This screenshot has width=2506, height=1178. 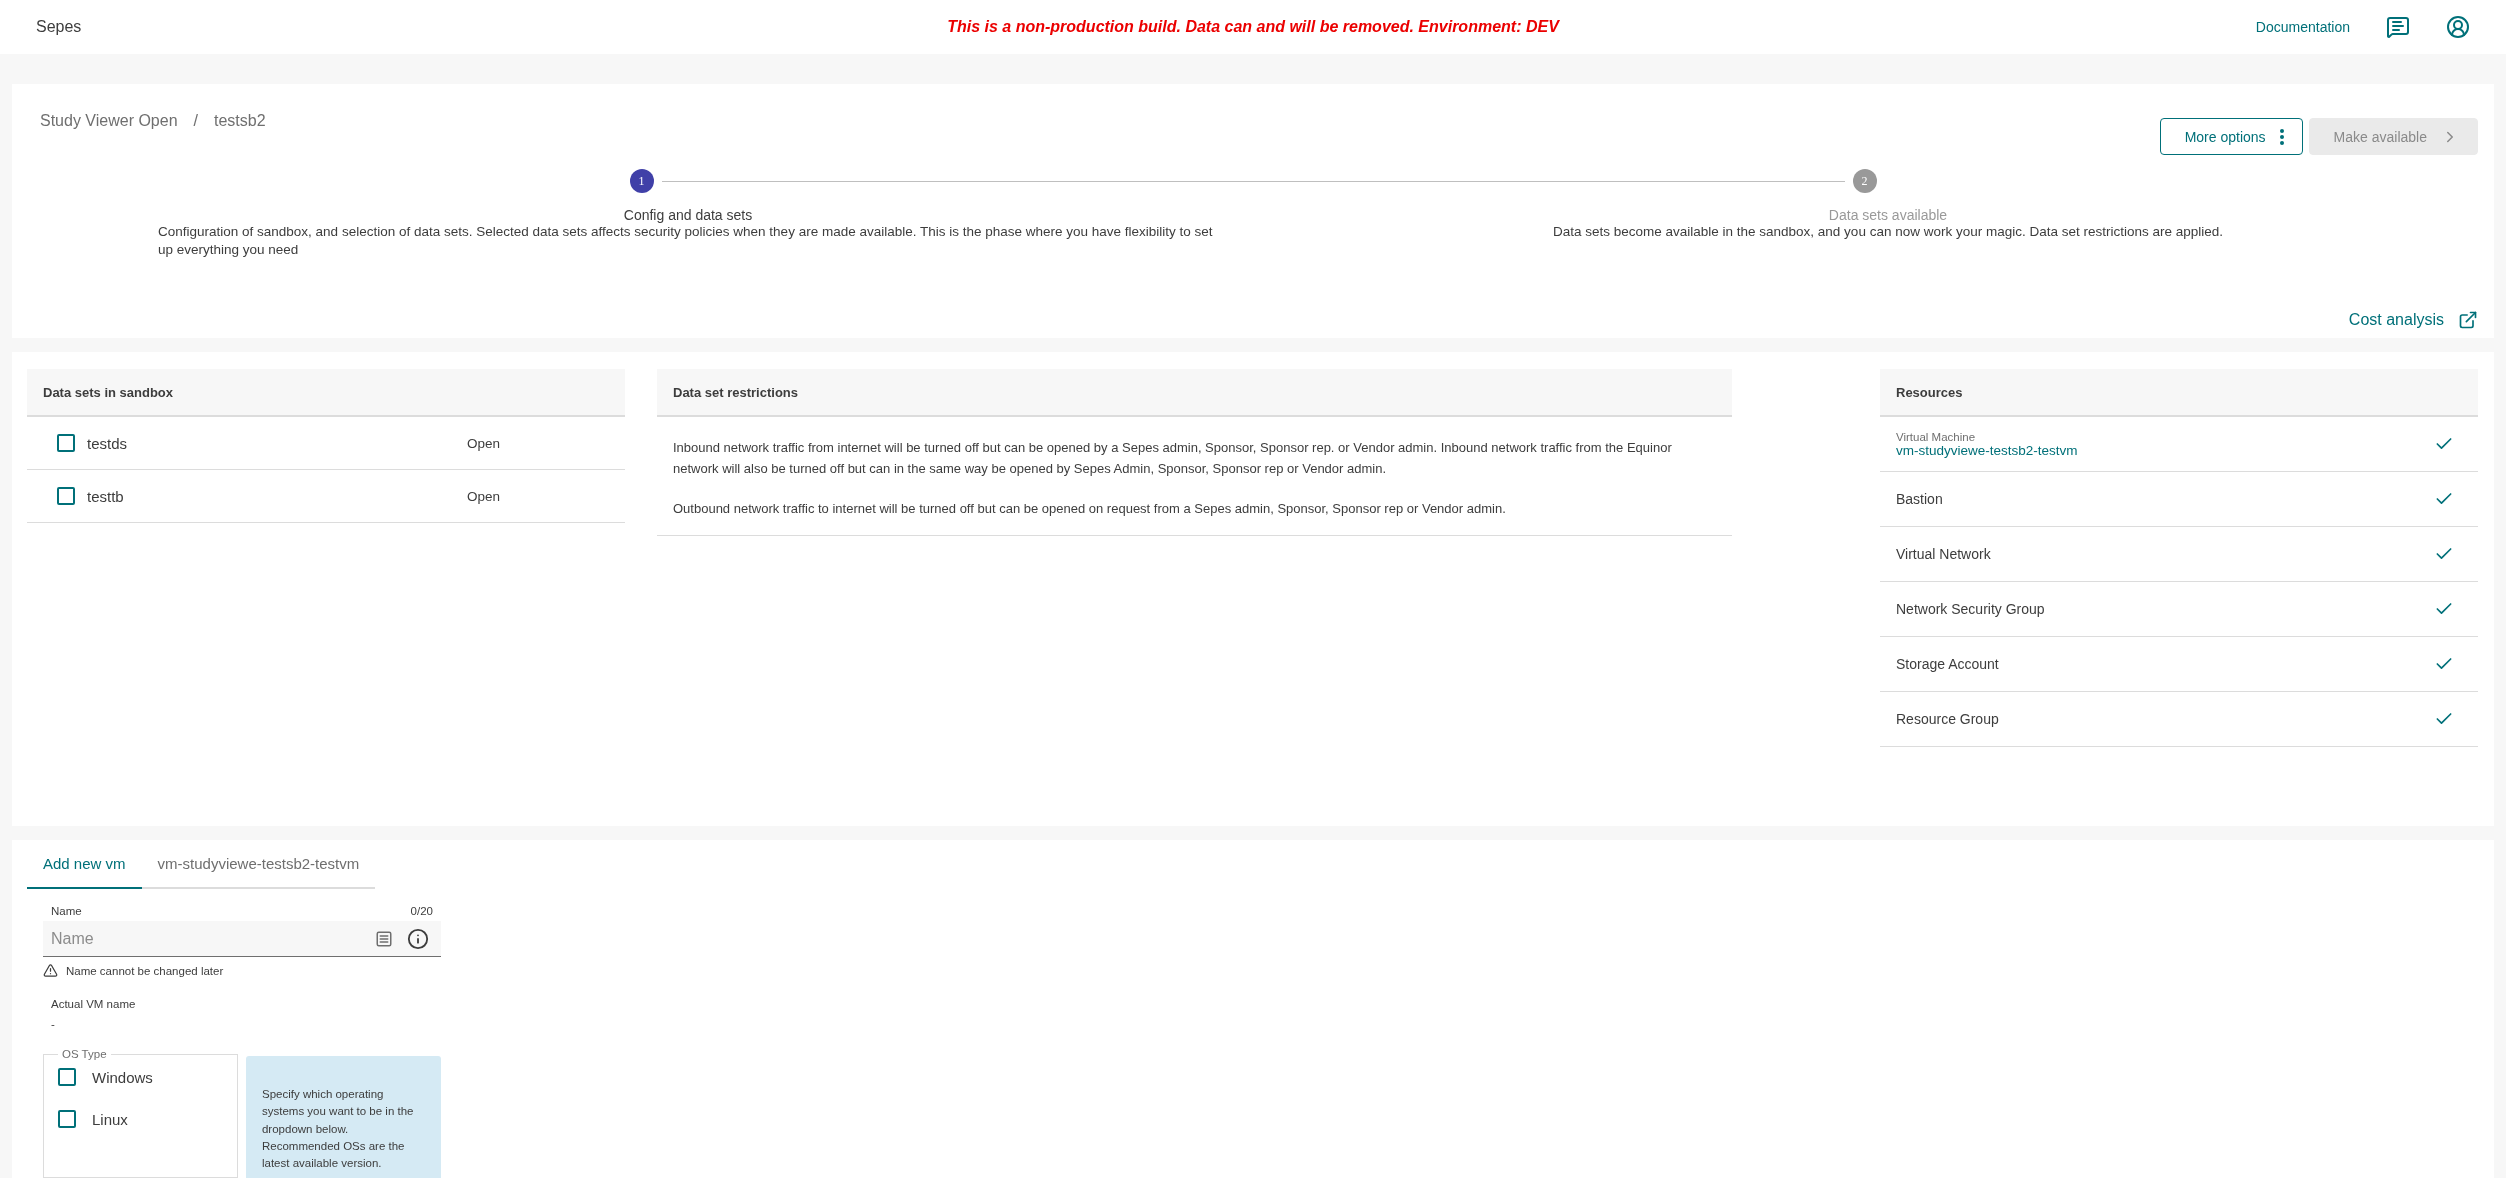 What do you see at coordinates (1173, 459) in the screenshot?
I see `restriction-text: Inbound network traffic from internet will be turned off but can be opened by a Sepes admin, Sponsor, Sponsor rep. or Vendor admin. Inbound network traffic from the Equinor network will also be turned off but can in the same way be opened by Sepes Admin, Sponsor, Sponsor rep or Vendor admin.` at bounding box center [1173, 459].